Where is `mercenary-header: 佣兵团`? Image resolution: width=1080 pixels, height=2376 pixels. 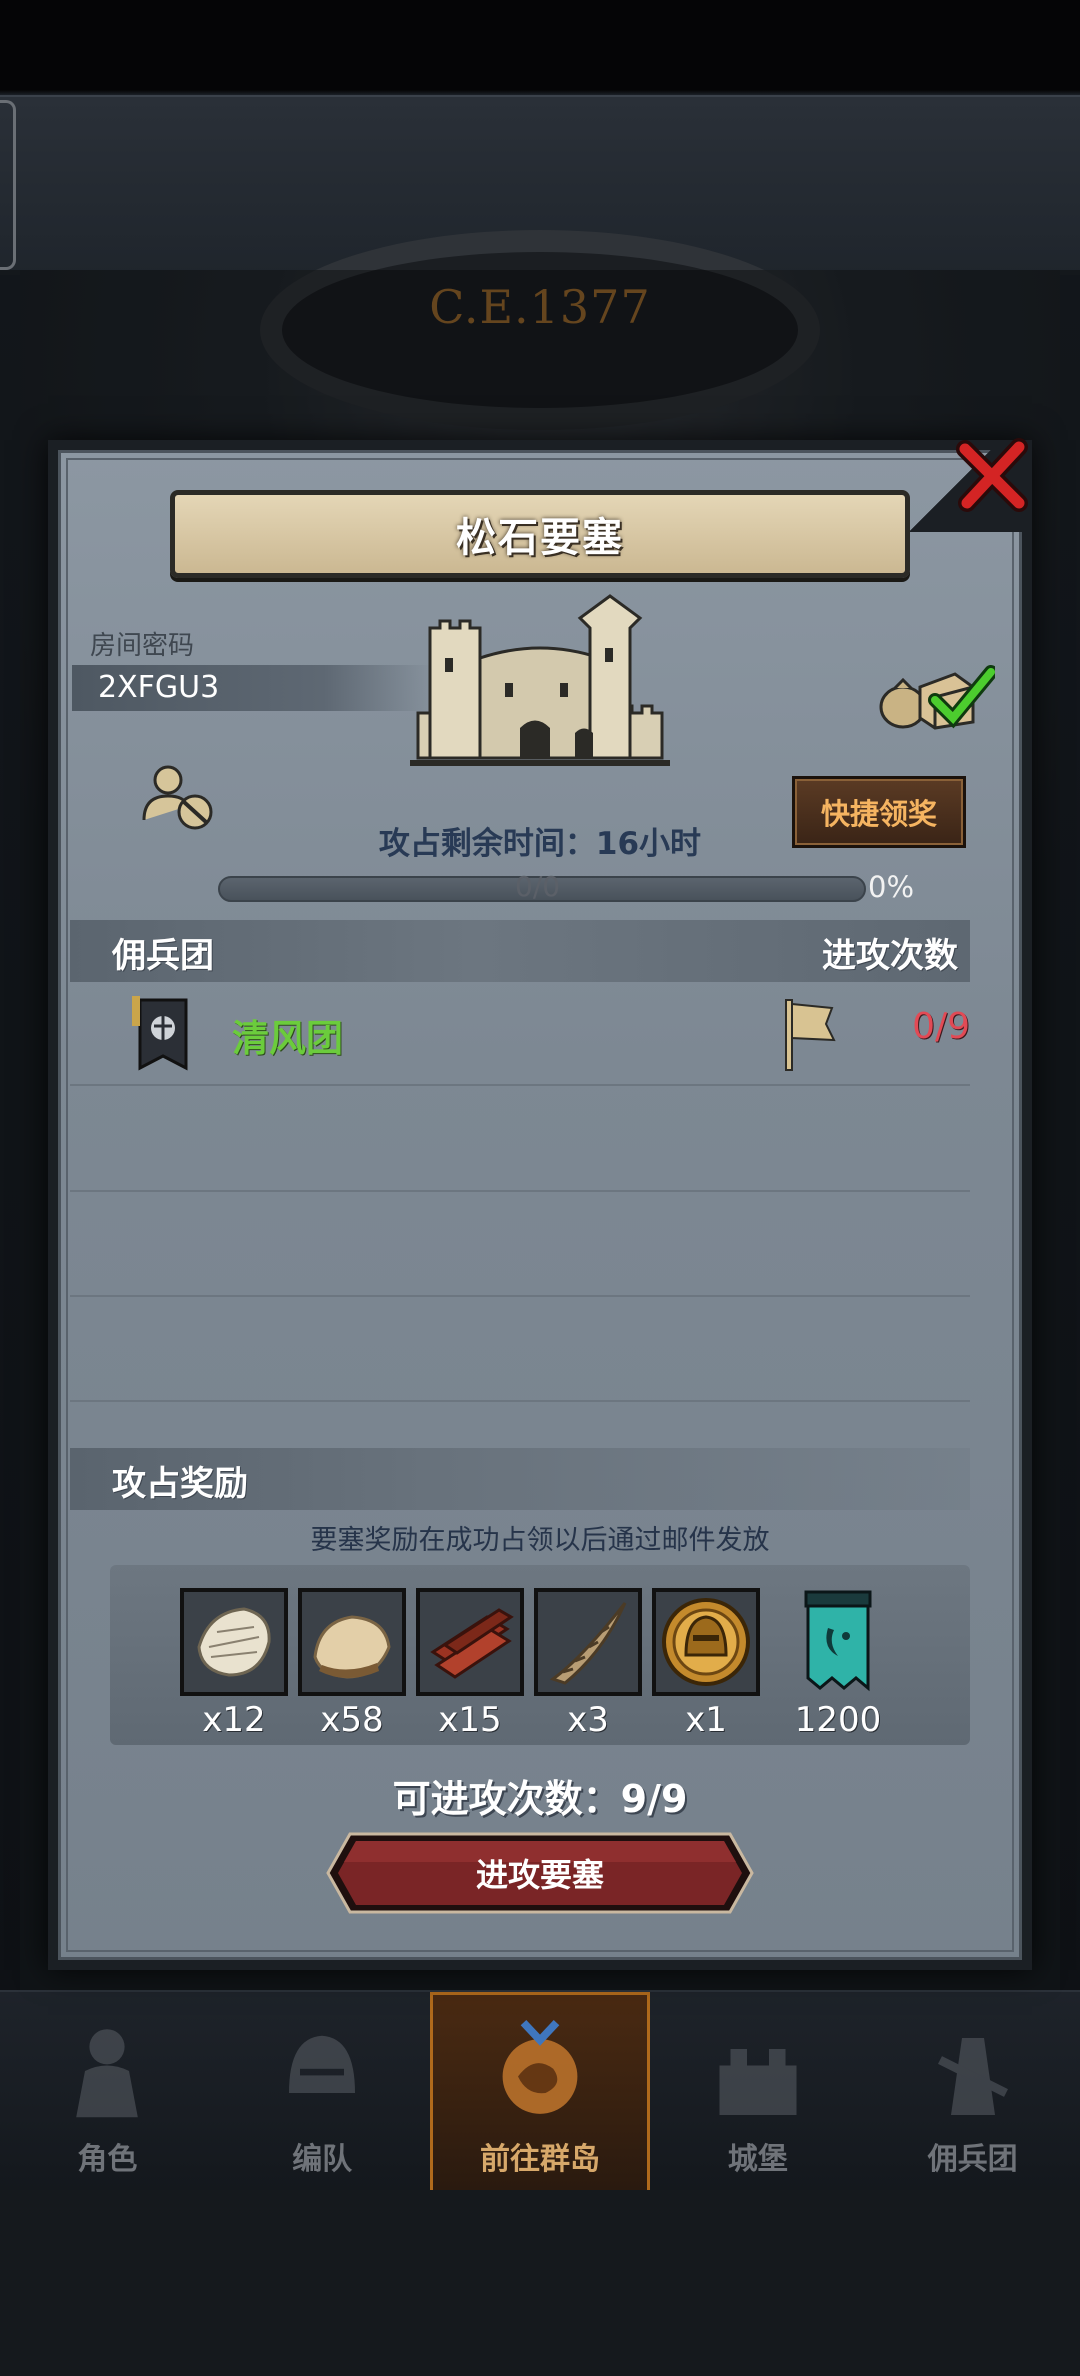
mercenary-header: 佣兵团 is located at coordinates (163, 956).